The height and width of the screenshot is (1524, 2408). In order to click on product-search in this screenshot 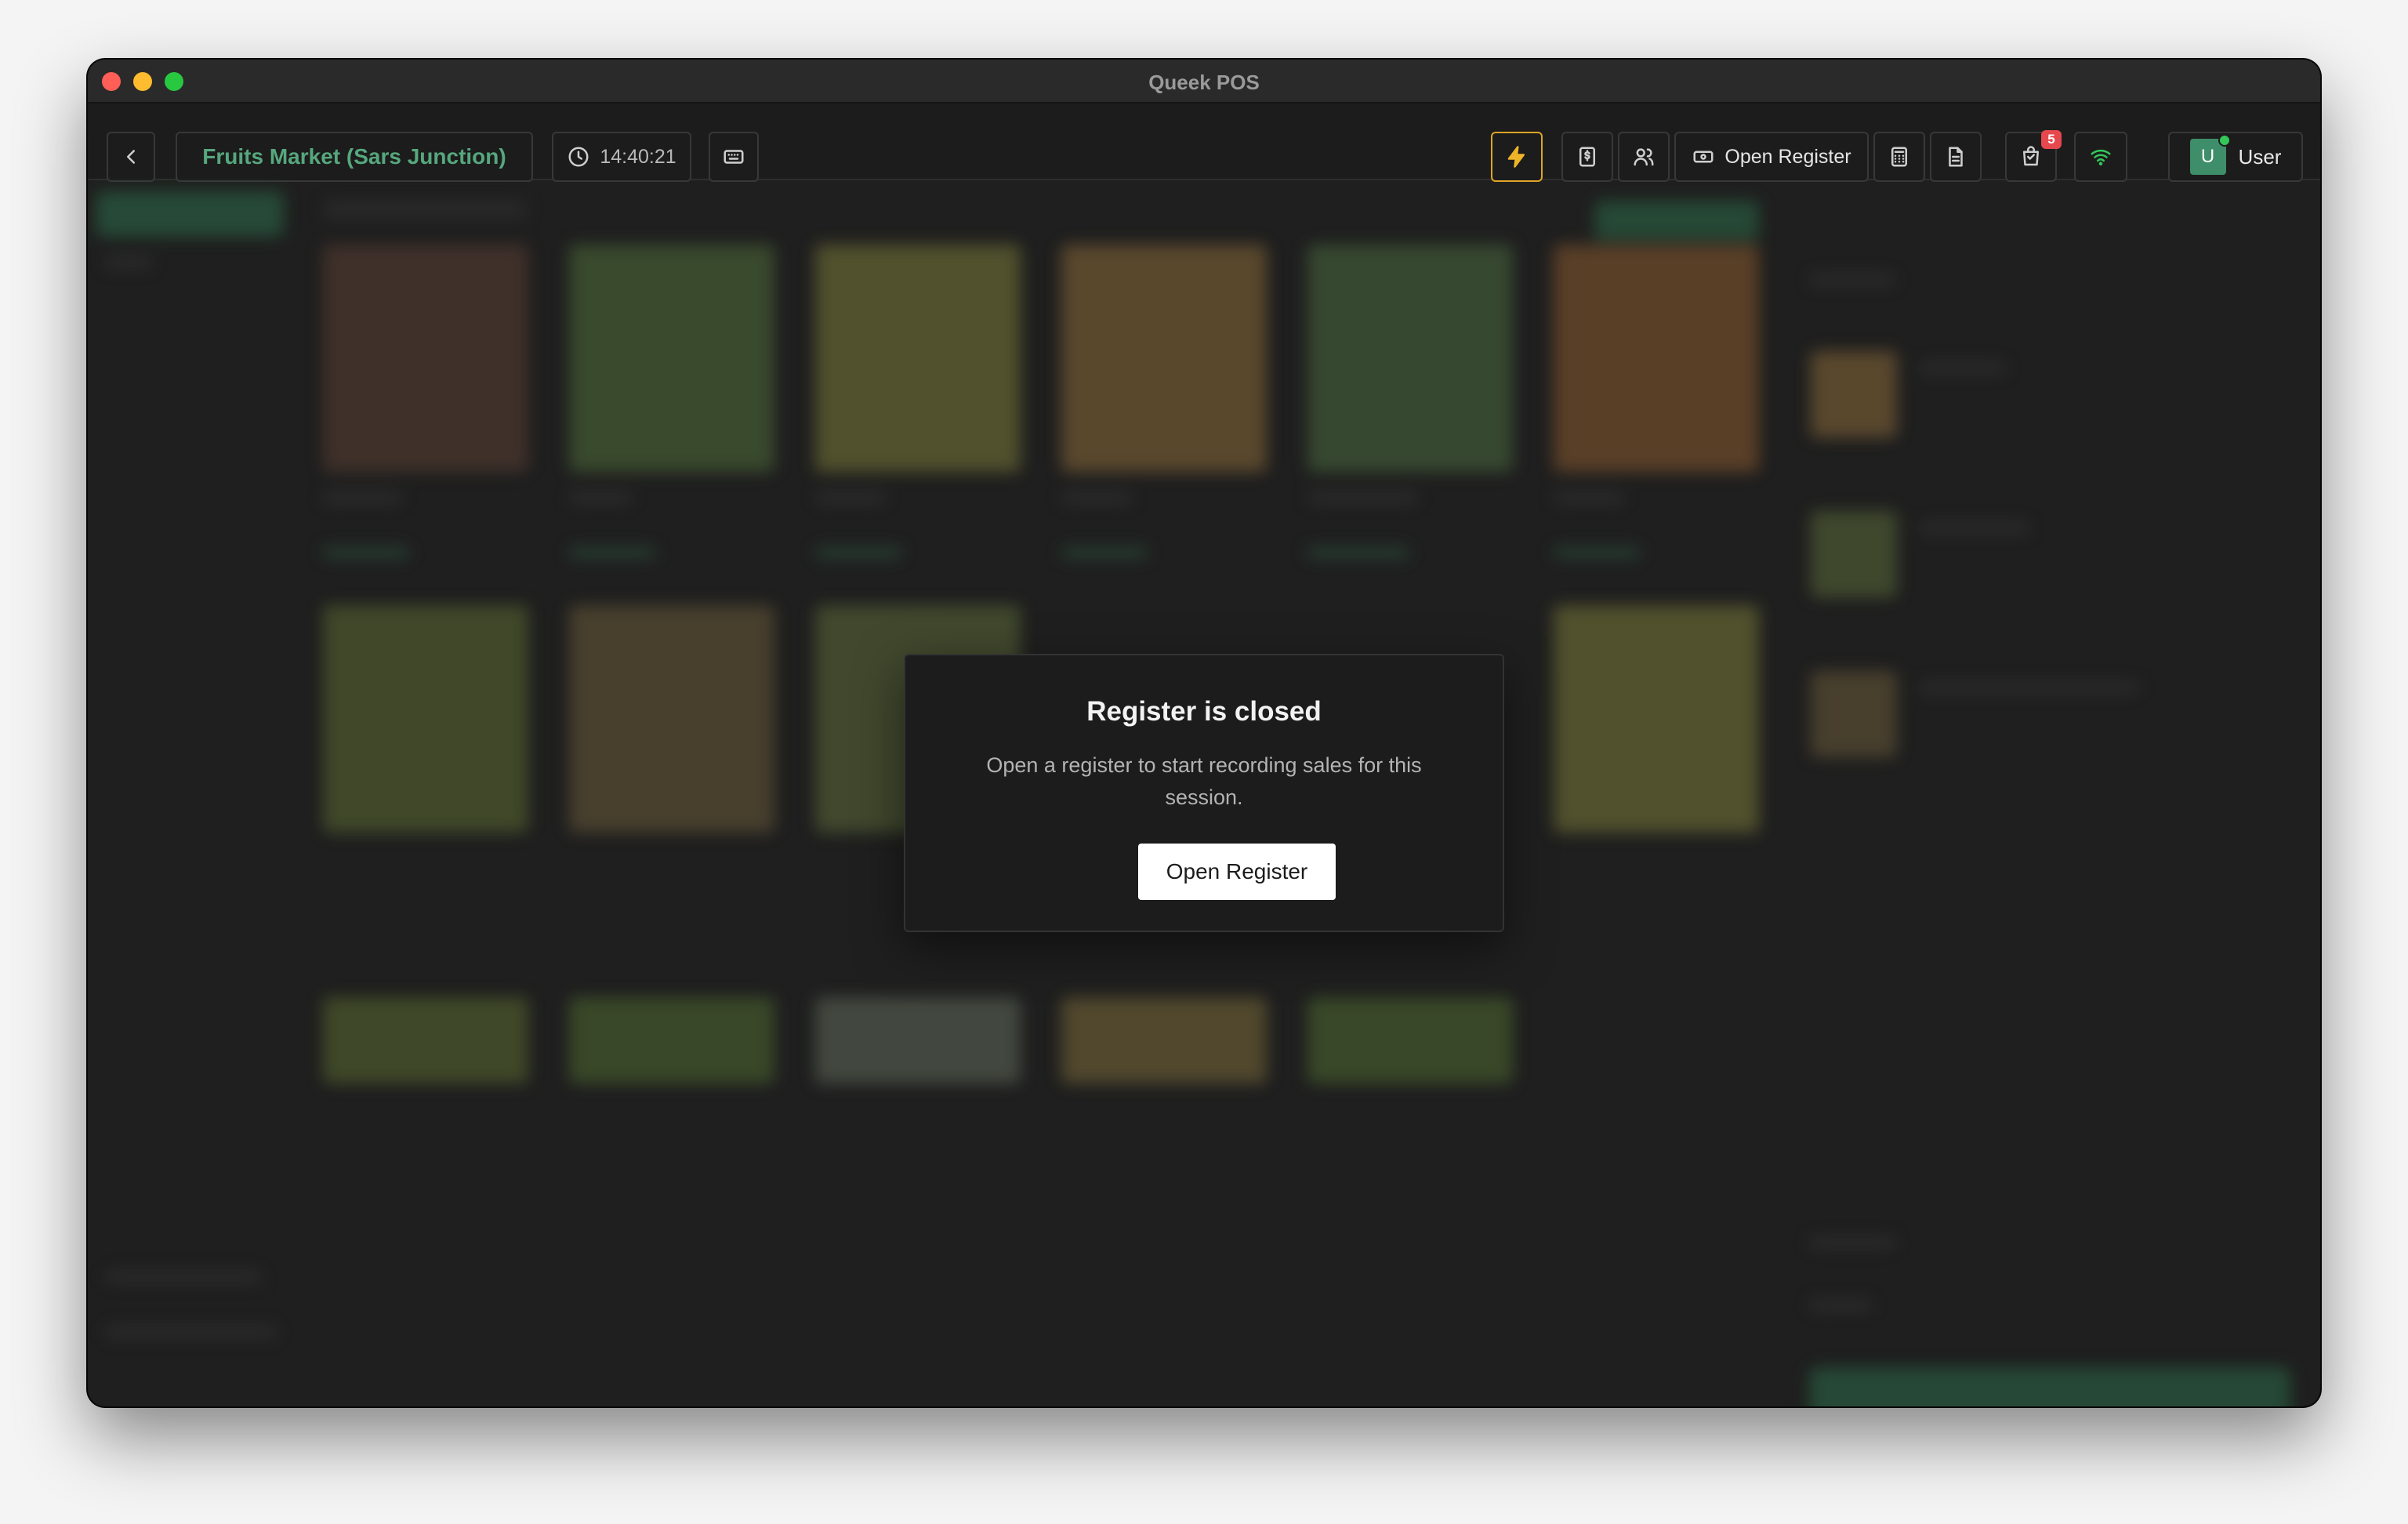, I will do `click(425, 209)`.